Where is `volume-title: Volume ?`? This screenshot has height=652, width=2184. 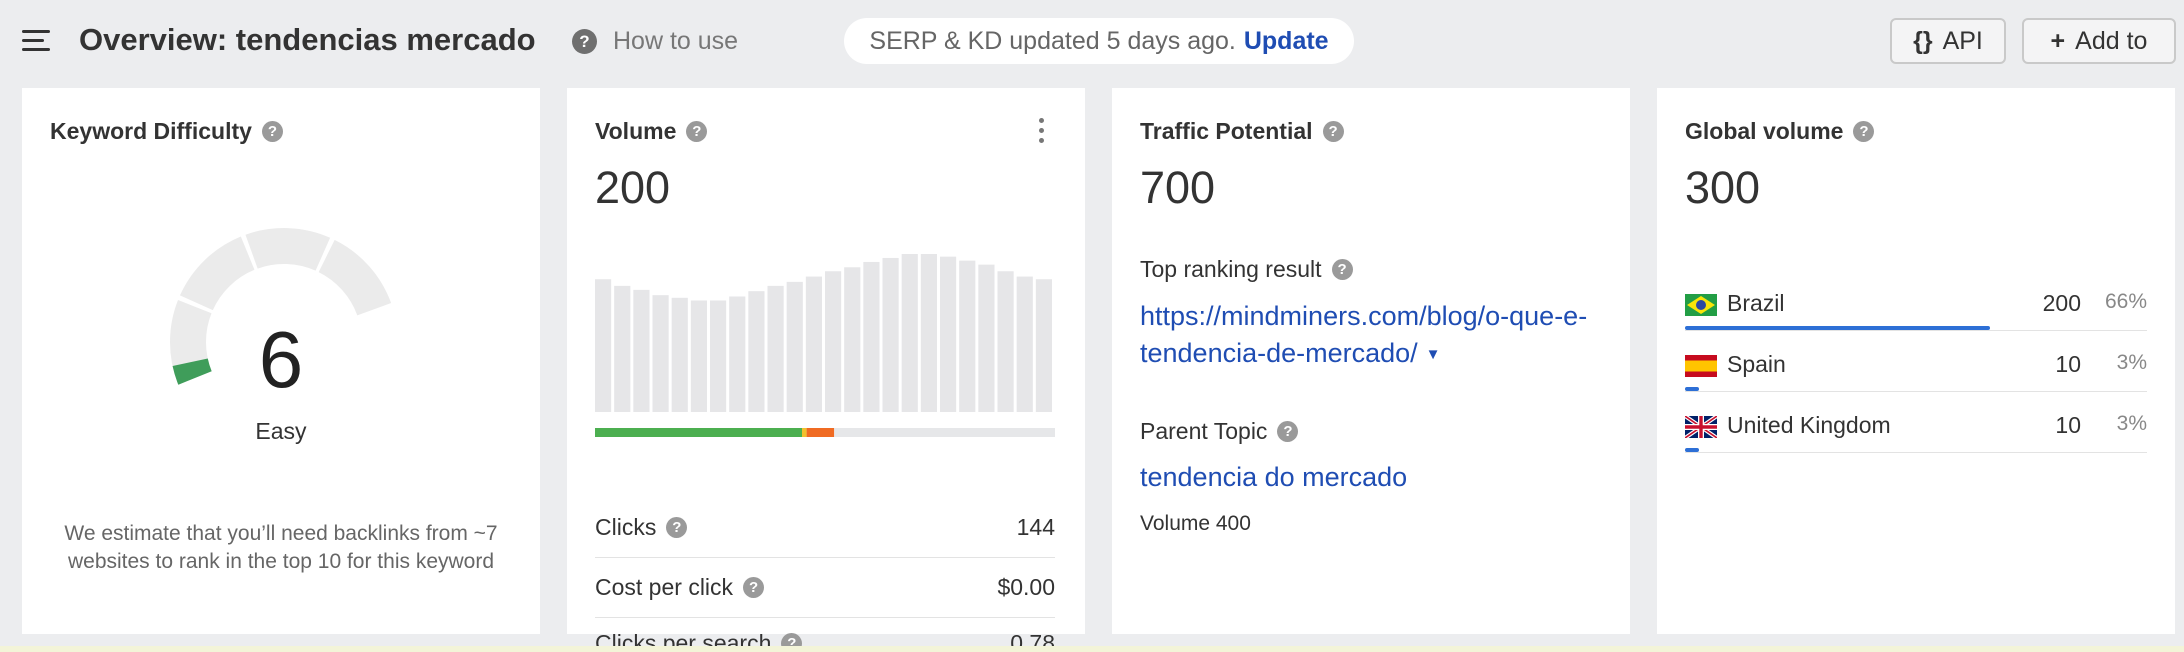 volume-title: Volume ? is located at coordinates (651, 131).